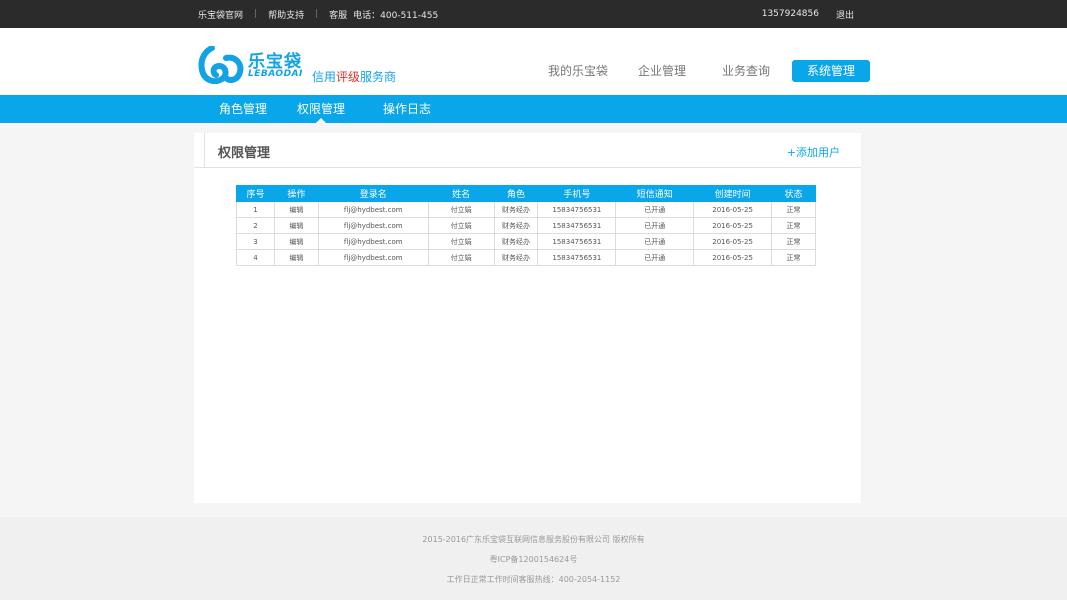  Describe the element at coordinates (790, 14) in the screenshot. I see `user-phone: 13579248​56` at that location.